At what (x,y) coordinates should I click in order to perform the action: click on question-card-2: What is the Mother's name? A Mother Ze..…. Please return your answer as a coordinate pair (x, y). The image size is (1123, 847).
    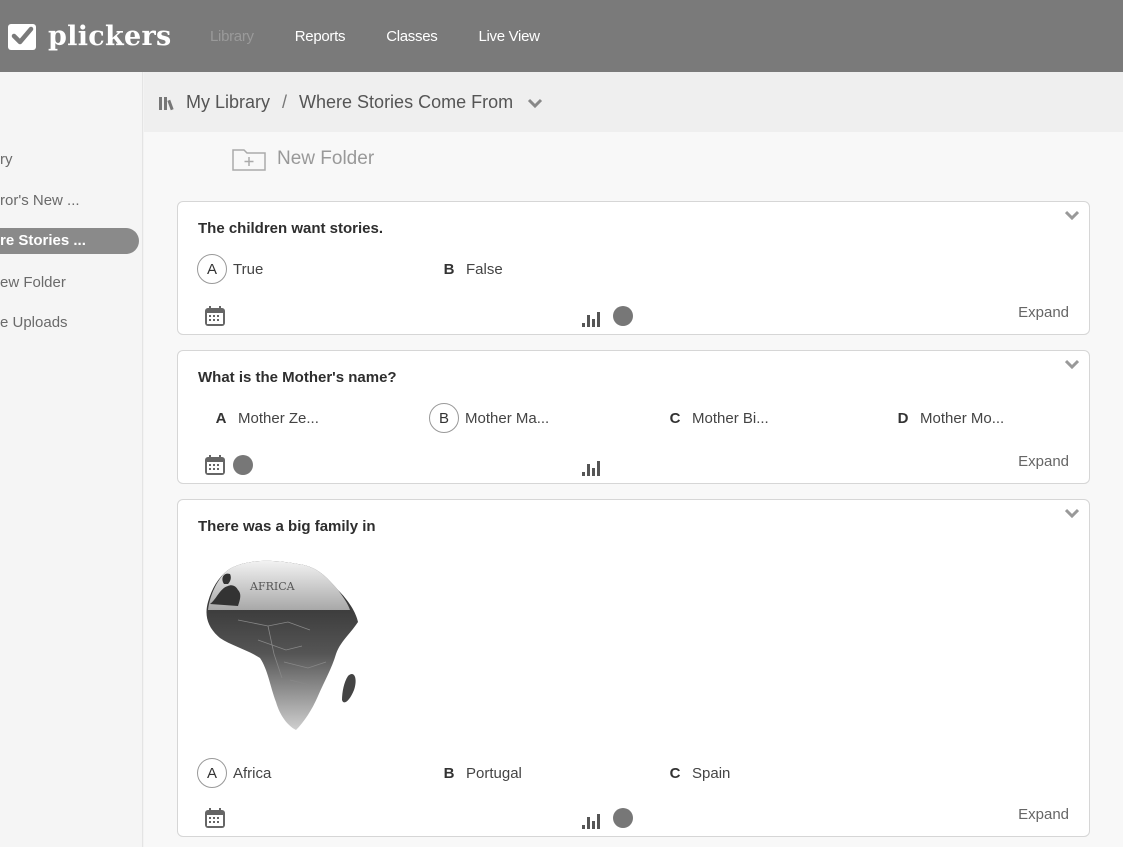
    Looking at the image, I should click on (633, 417).